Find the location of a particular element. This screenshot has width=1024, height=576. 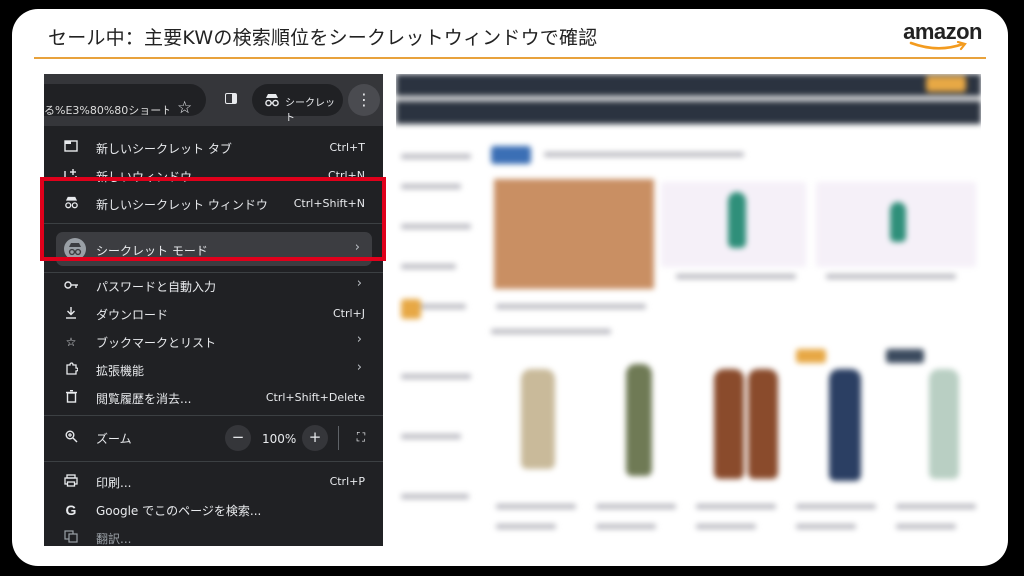

slide-title: セール中：主要KWの検索順位をシークレットウィンドウで確認 is located at coordinates (323, 38).